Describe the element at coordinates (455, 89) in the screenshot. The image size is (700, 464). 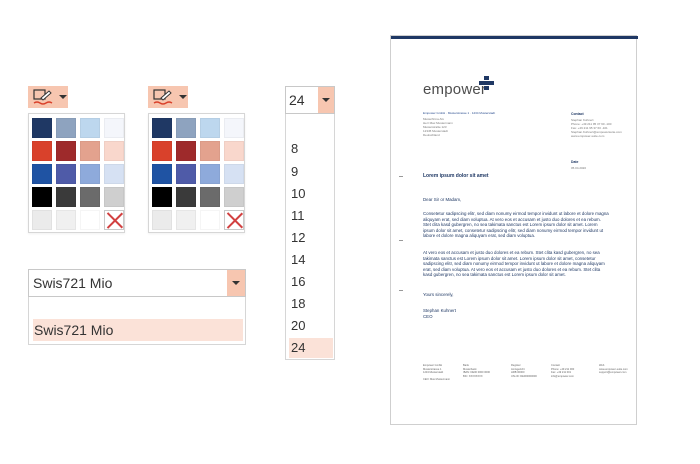
I see `logo-text: empower` at that location.